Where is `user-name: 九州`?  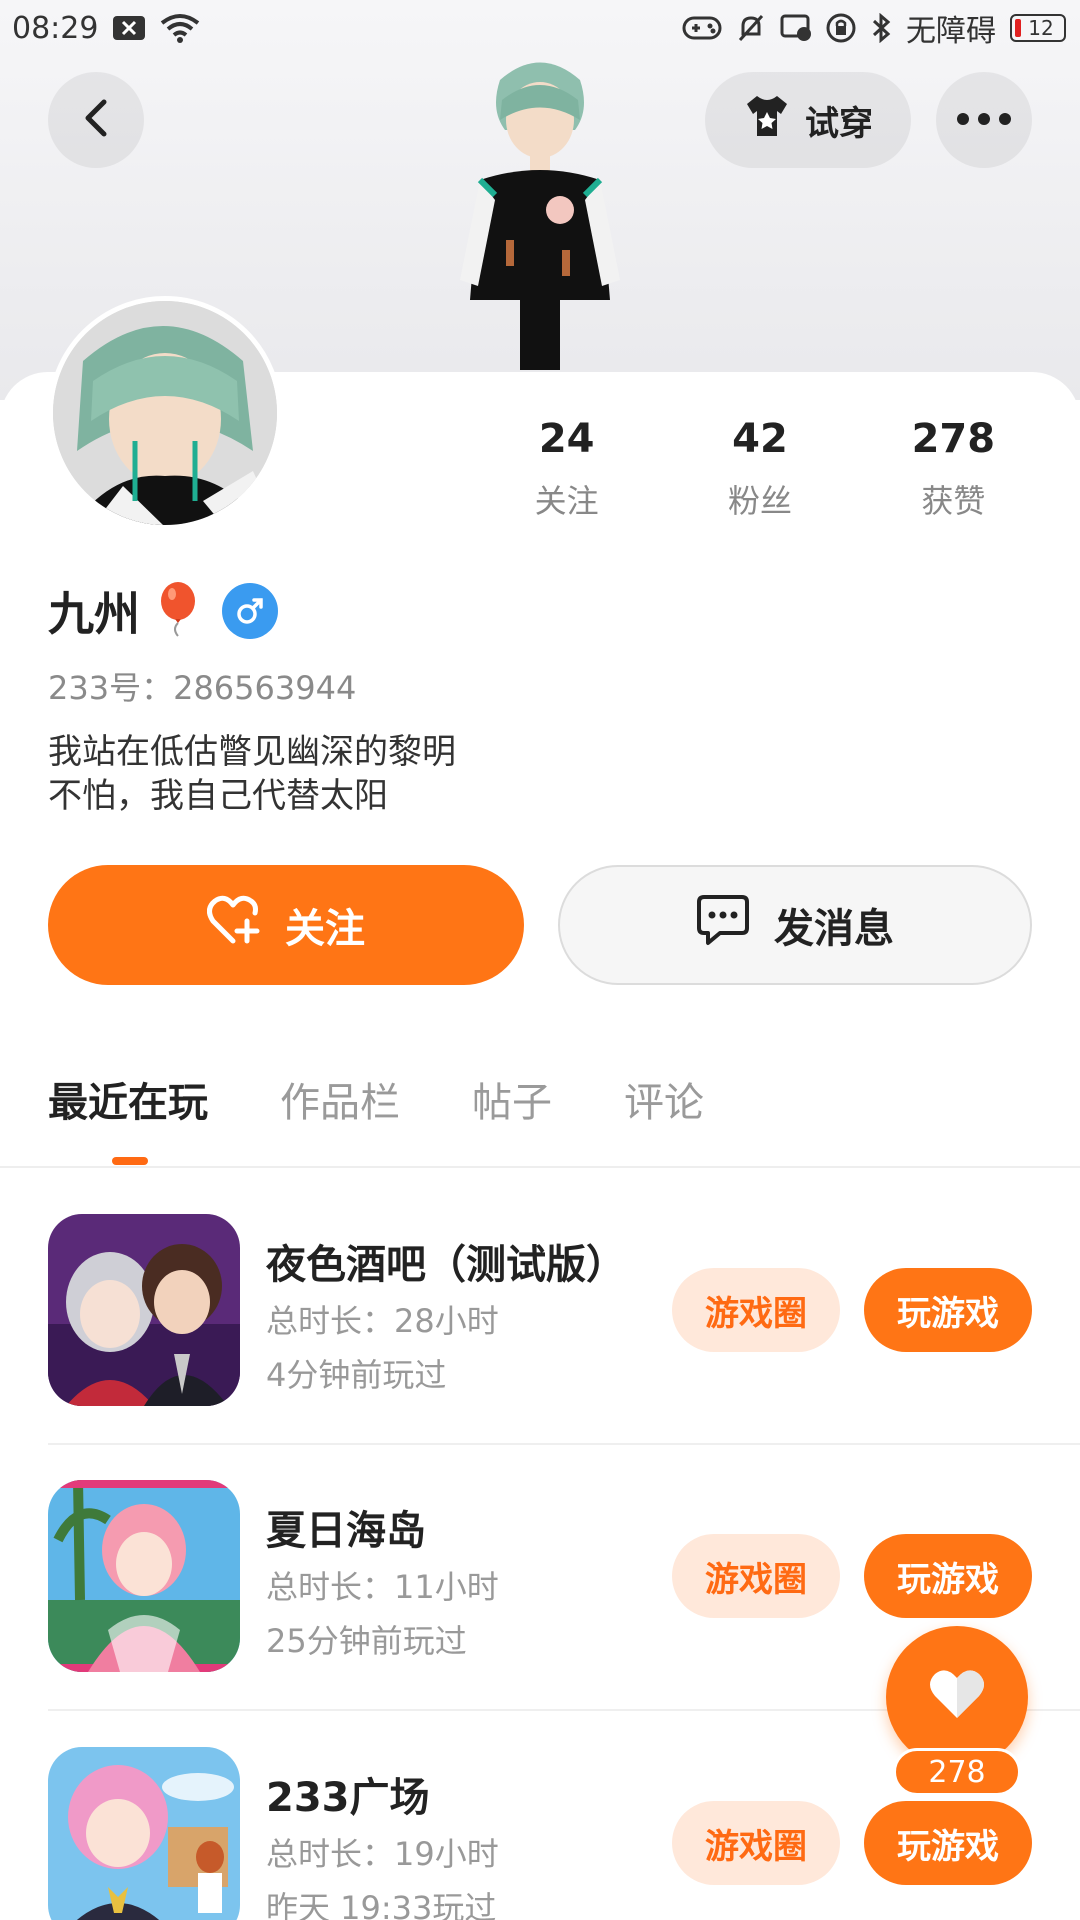 user-name: 九州 is located at coordinates (94, 614).